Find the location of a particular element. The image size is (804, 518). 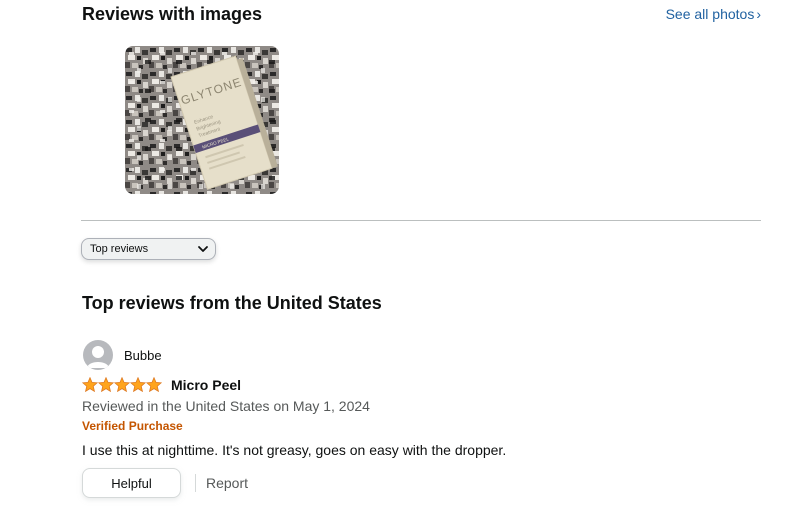

section-divider is located at coordinates (421, 220).